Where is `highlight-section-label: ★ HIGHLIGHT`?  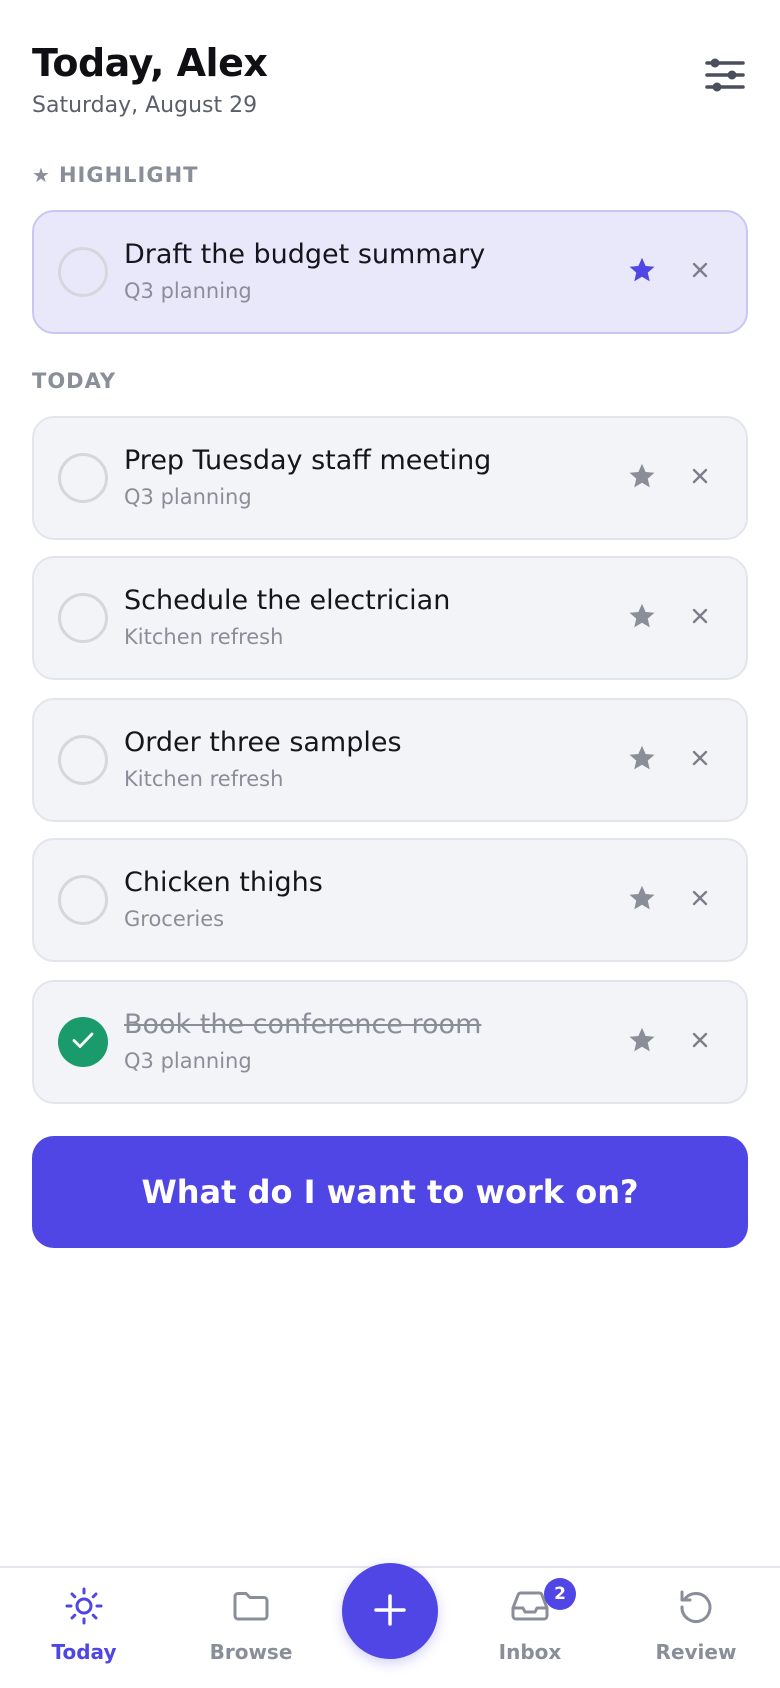 highlight-section-label: ★ HIGHLIGHT is located at coordinates (115, 175).